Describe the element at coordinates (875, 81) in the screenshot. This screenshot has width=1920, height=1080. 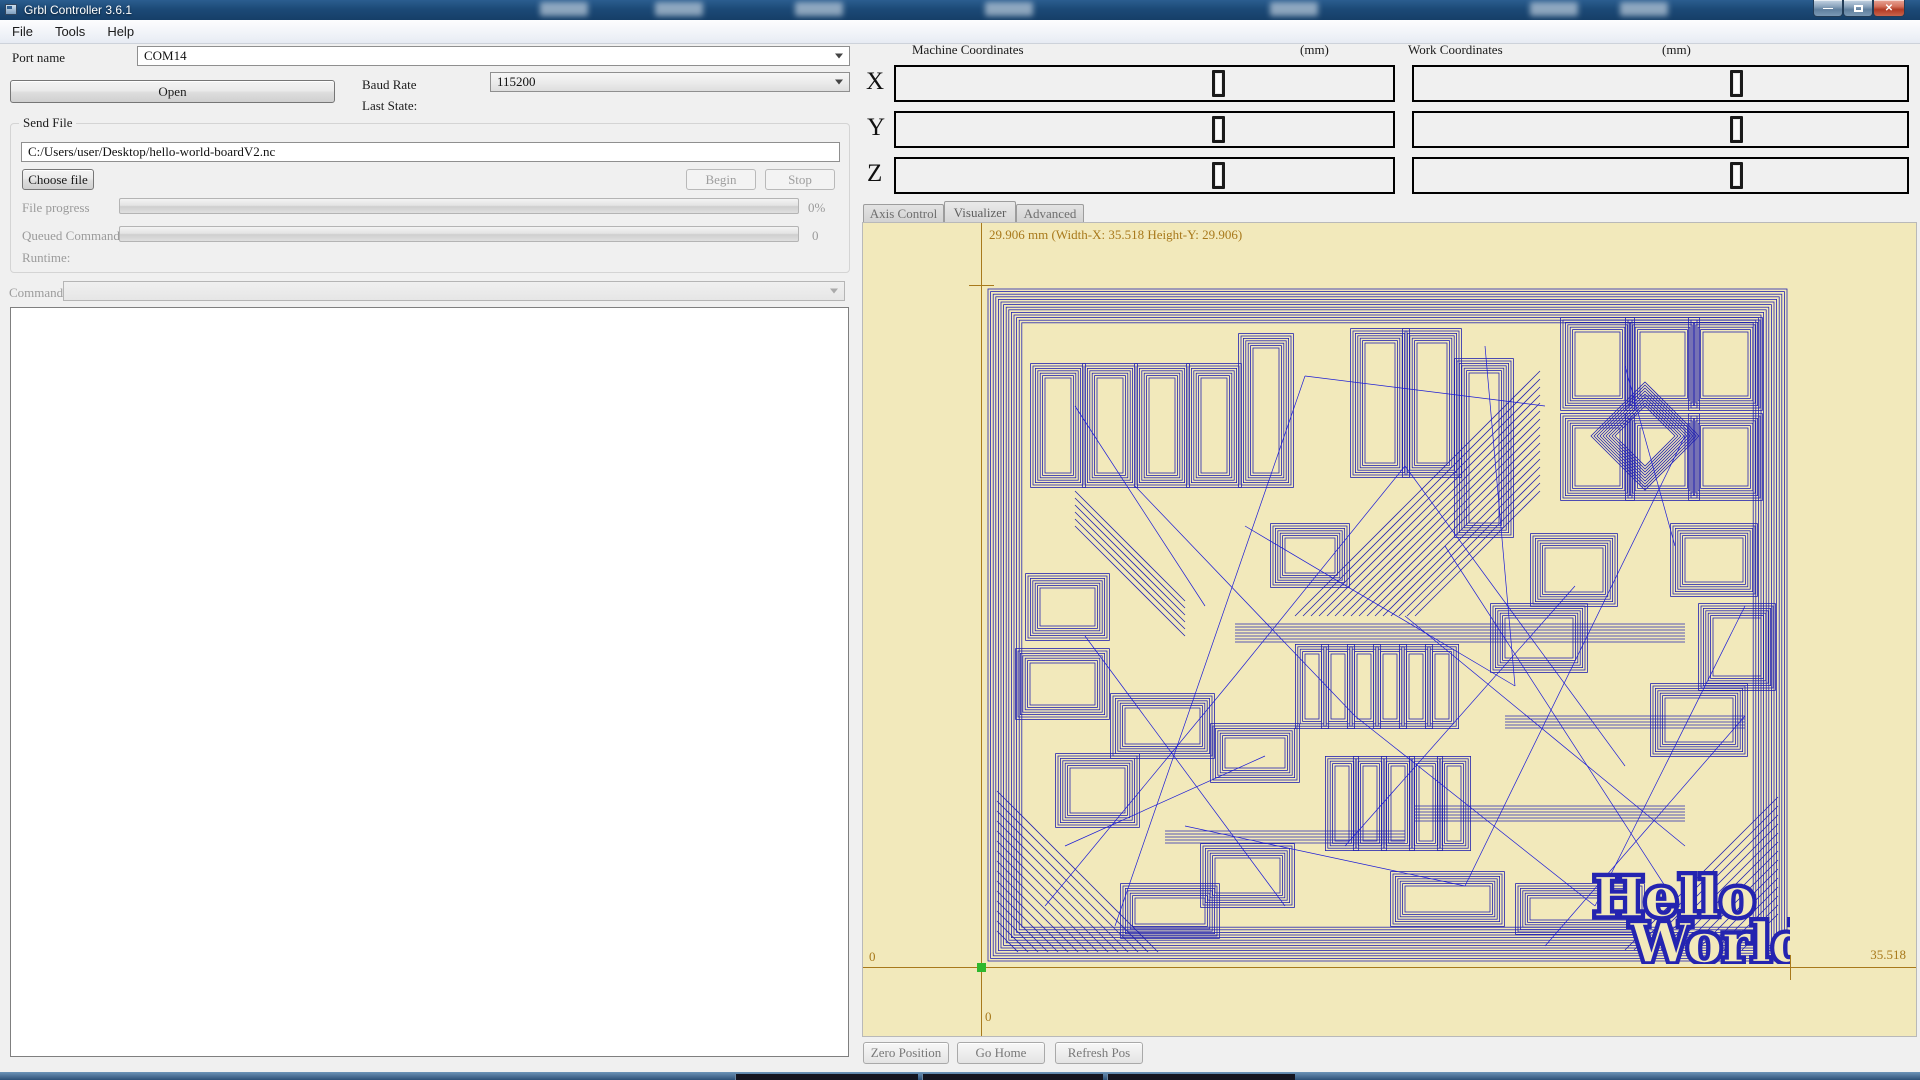
I see `axis-label-x: X` at that location.